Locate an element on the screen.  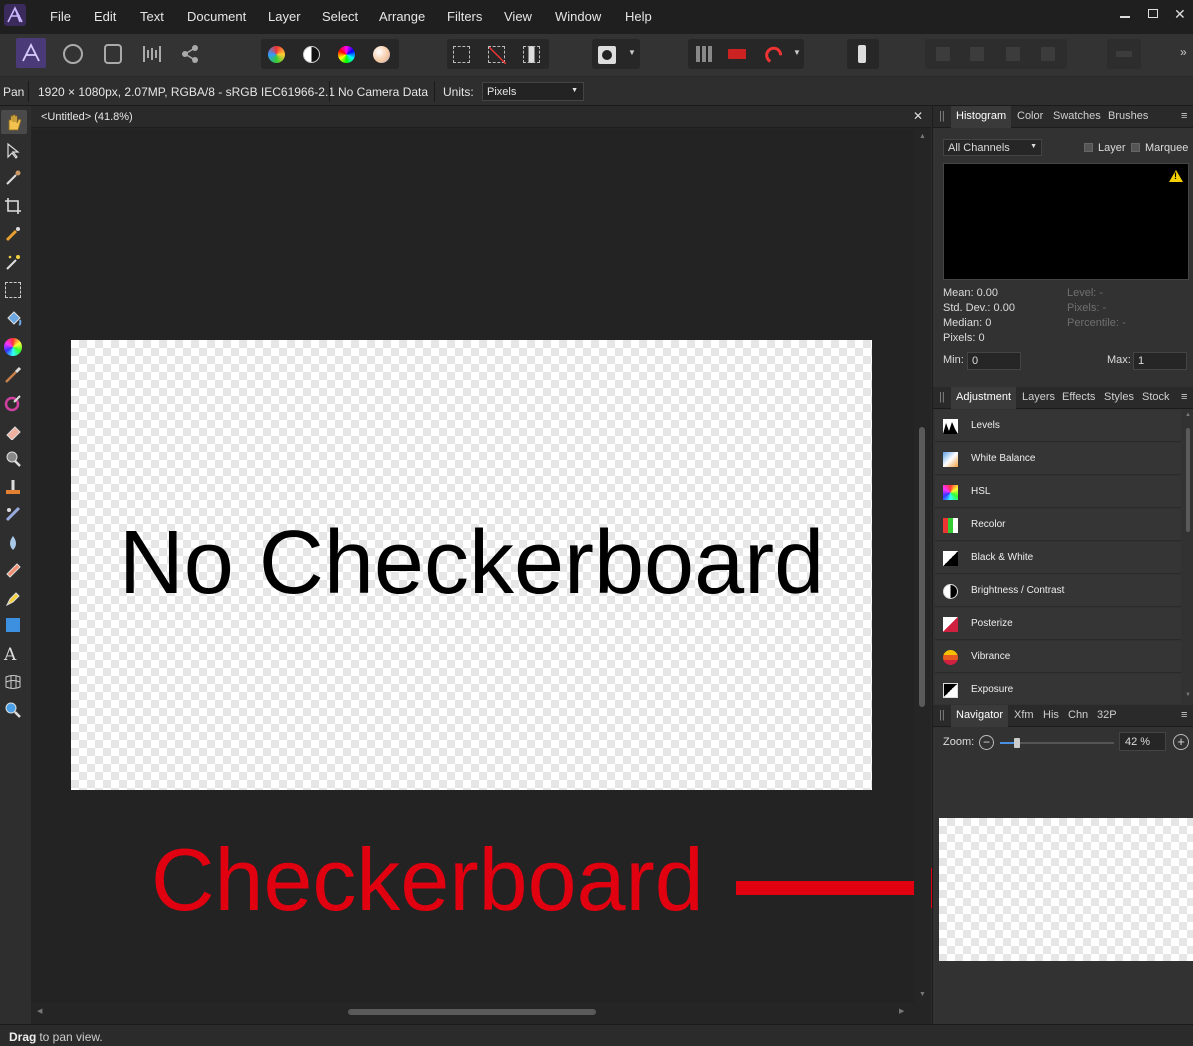
scroll-left-icon: ◀ is located at coordinates (39, 1011).